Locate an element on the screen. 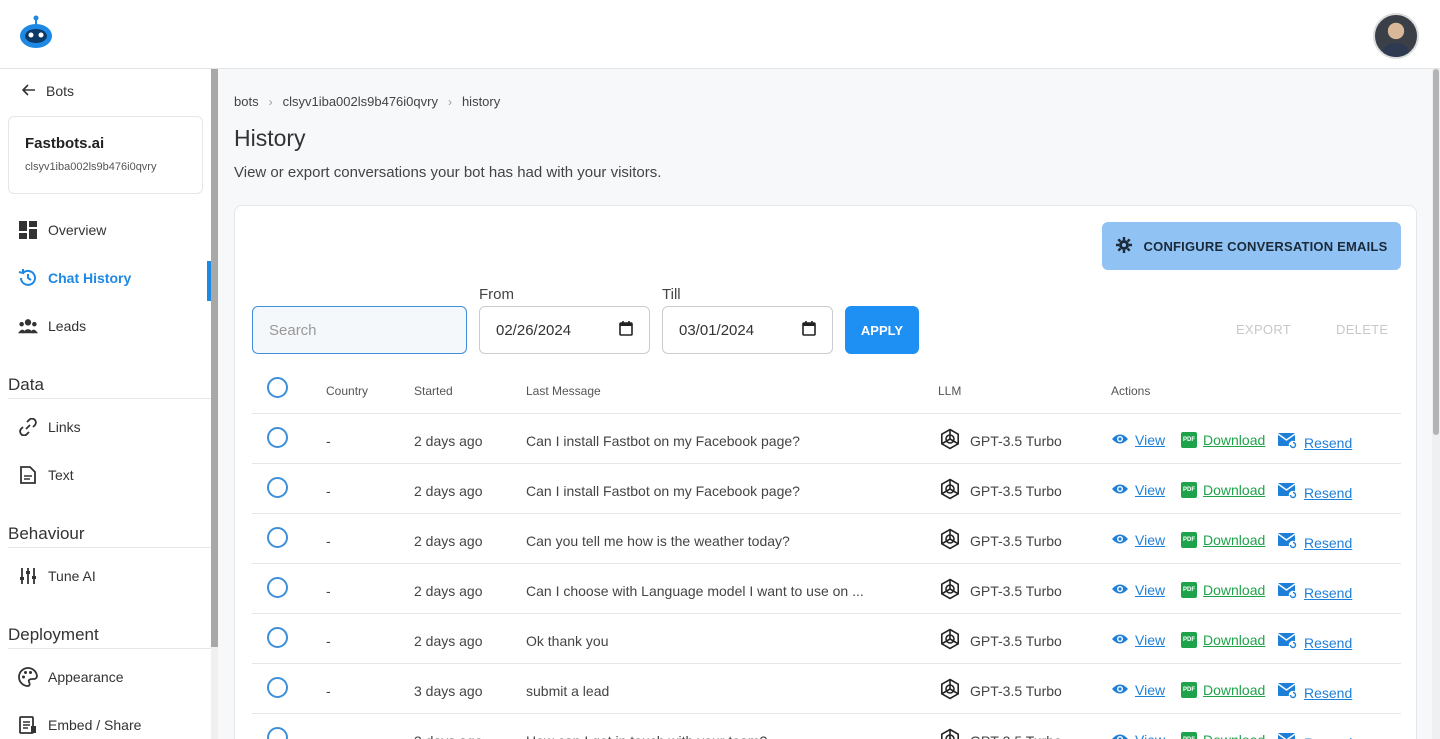  configure-conversation-emails-button: CONFIGURE CONVERSATION EMAILS is located at coordinates (1251, 246).